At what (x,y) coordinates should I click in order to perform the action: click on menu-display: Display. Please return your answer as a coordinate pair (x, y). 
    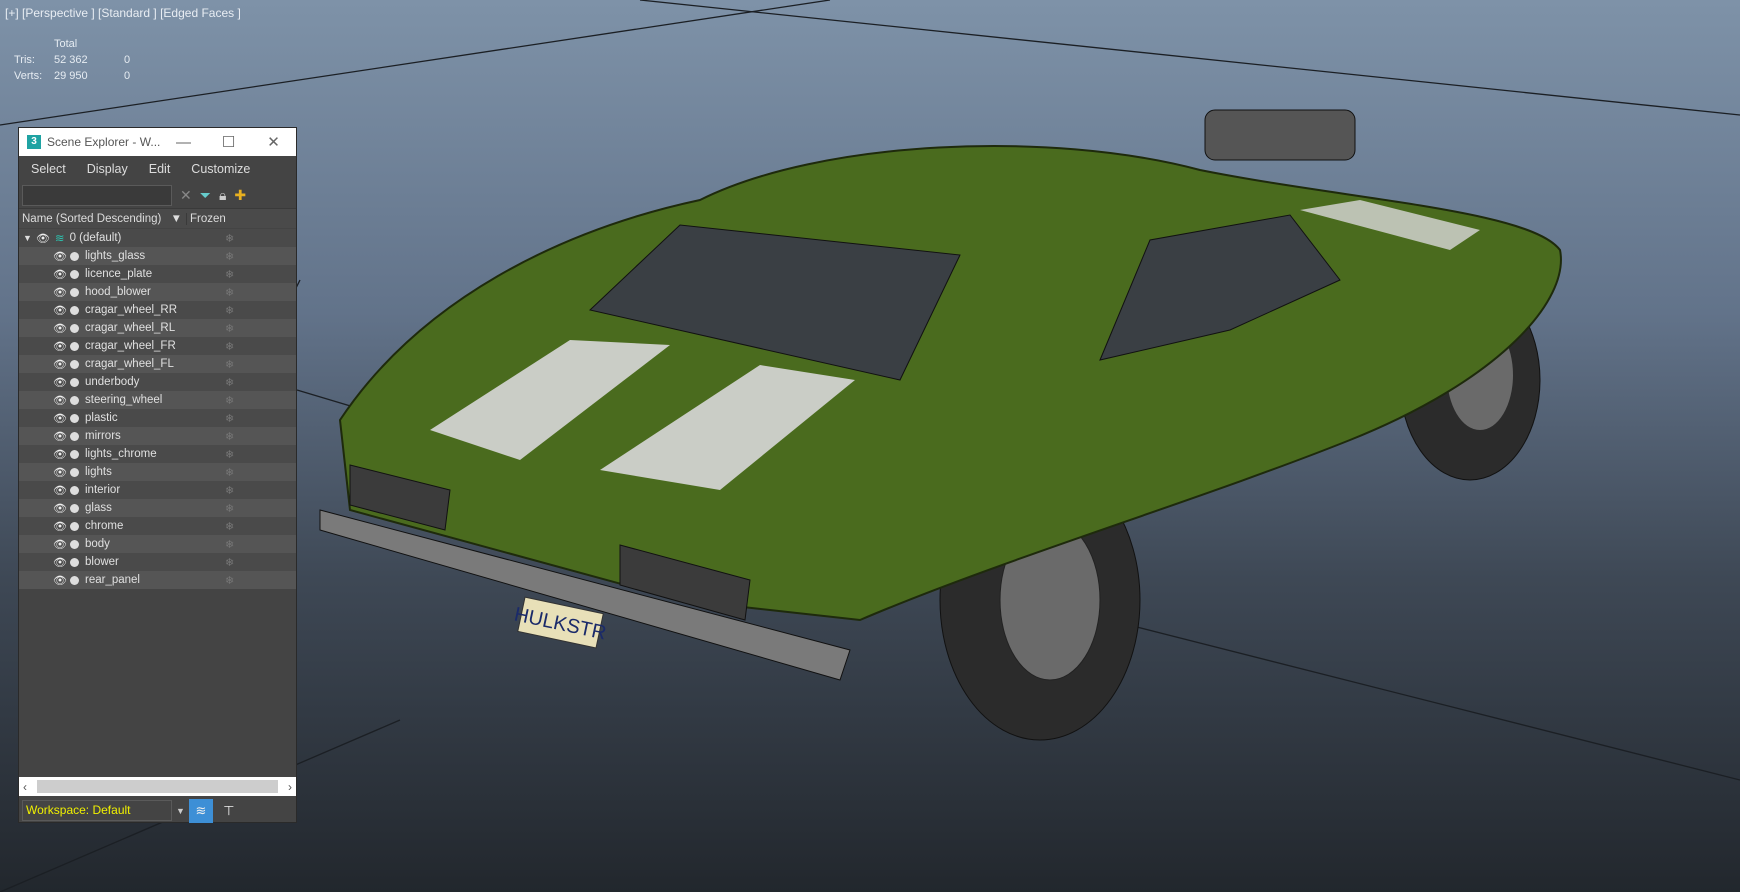
    Looking at the image, I should click on (106, 169).